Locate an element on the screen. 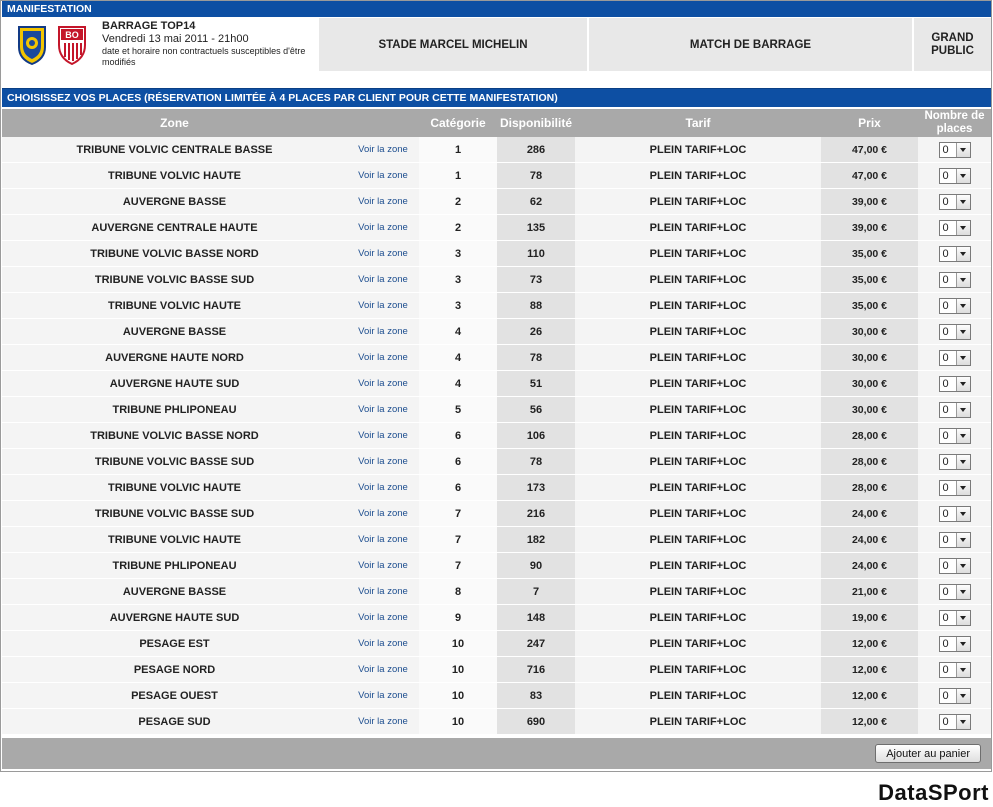 This screenshot has width=993, height=807. col-link is located at coordinates (383, 123).